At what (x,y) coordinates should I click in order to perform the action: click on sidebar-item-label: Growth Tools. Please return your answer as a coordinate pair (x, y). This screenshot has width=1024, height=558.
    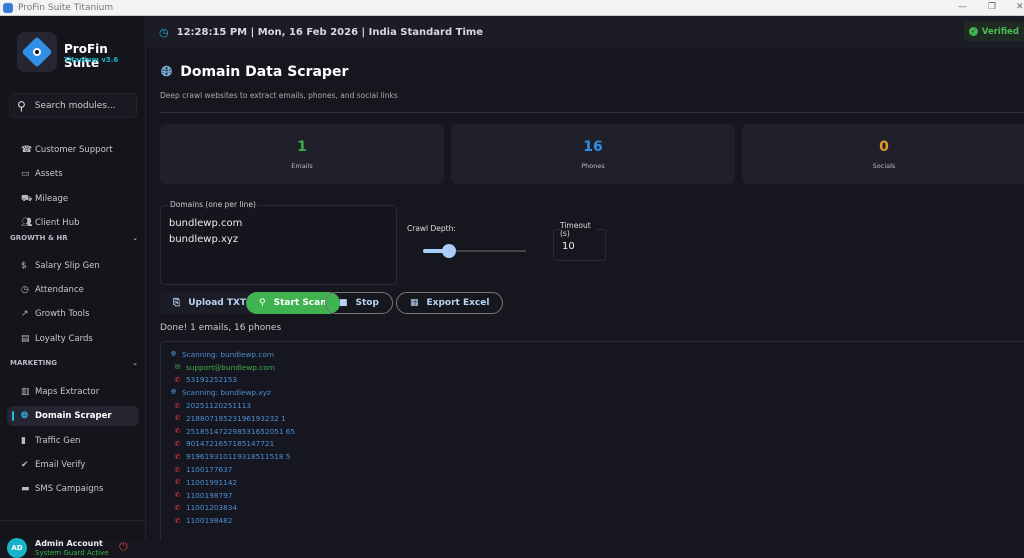
    Looking at the image, I should click on (62, 314).